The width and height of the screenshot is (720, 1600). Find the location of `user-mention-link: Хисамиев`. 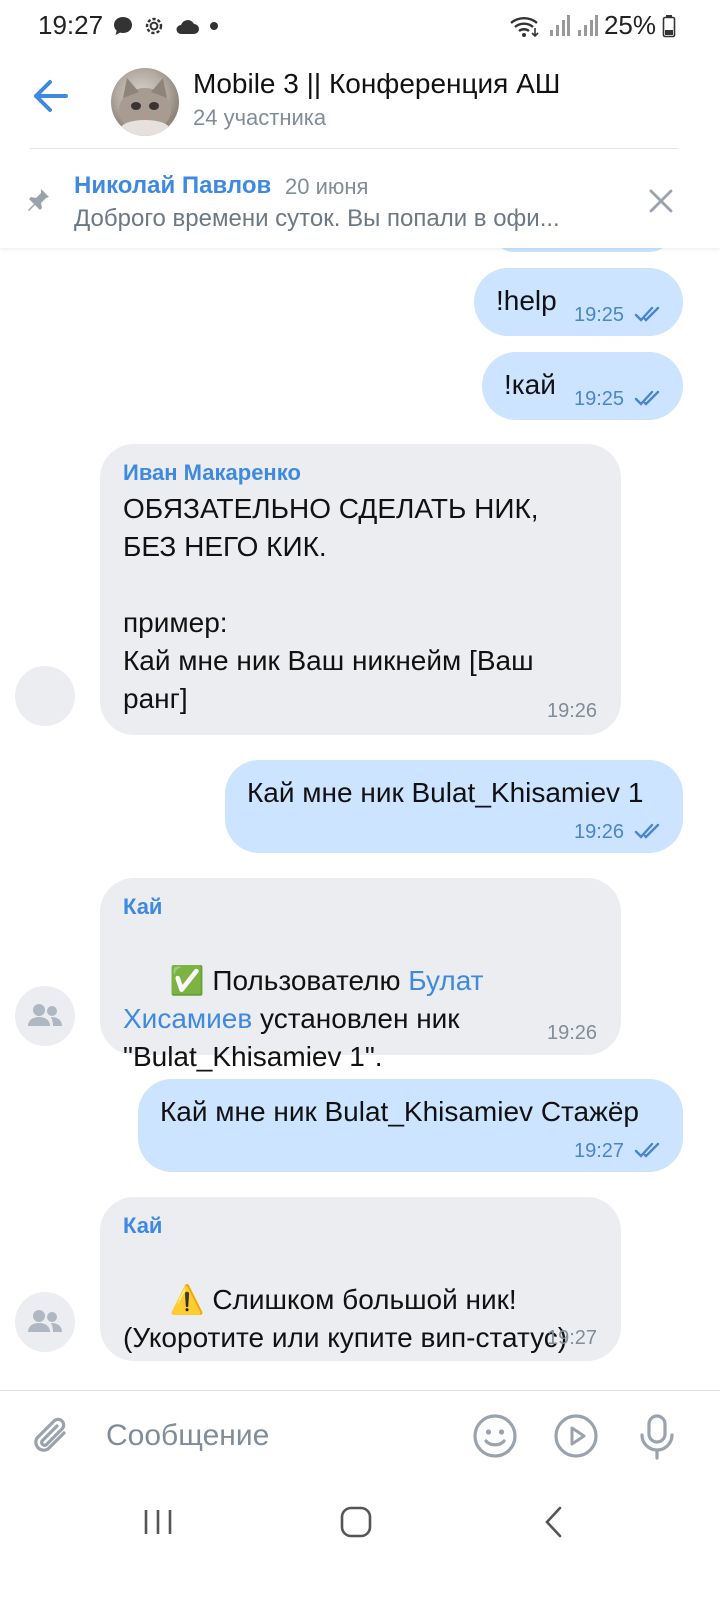

user-mention-link: Хисамиев is located at coordinates (187, 1018).